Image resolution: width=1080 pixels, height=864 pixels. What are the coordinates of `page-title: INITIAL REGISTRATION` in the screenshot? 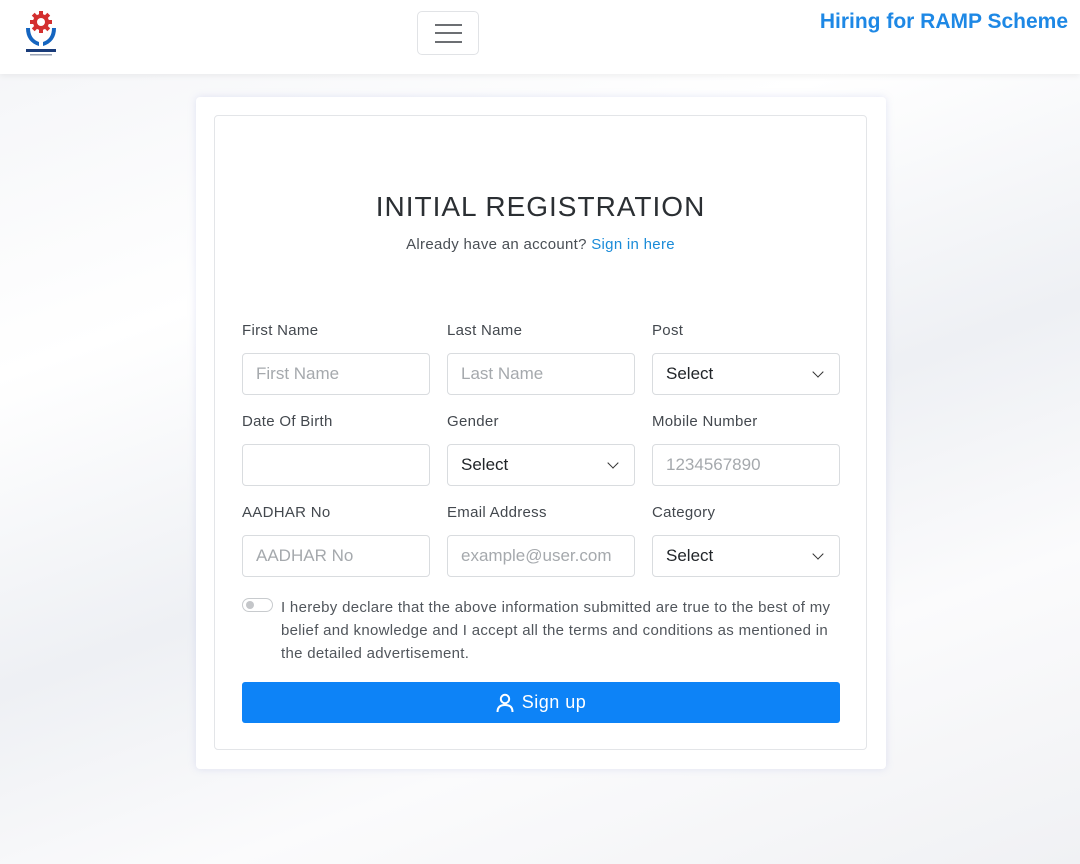 It's located at (540, 206).